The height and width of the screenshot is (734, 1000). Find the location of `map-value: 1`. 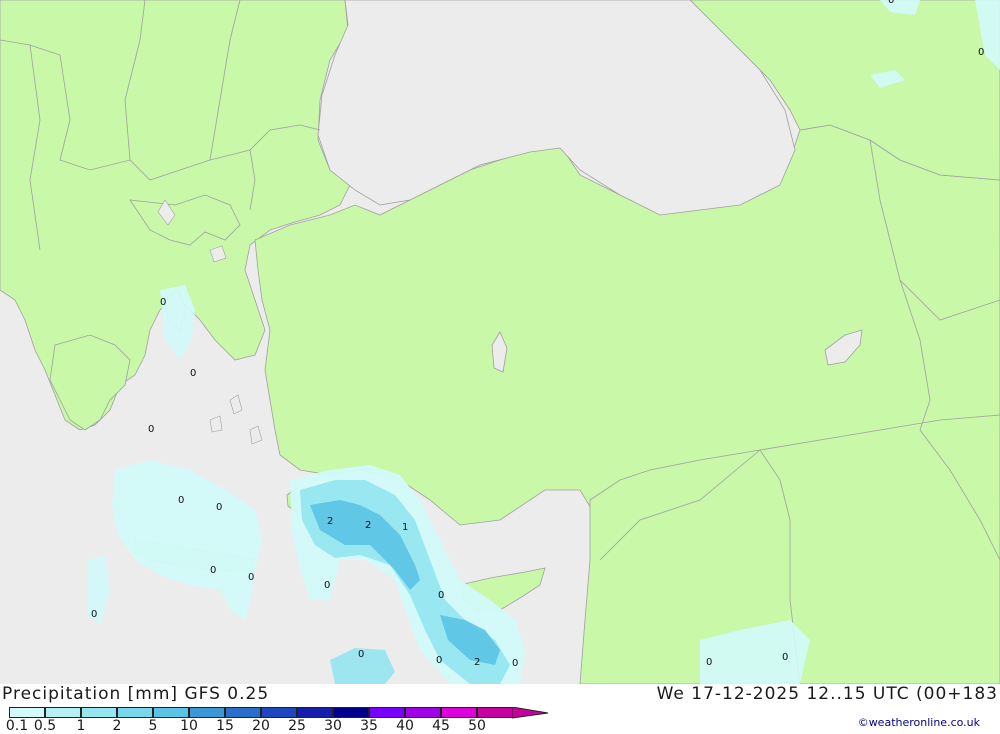

map-value: 1 is located at coordinates (405, 527).